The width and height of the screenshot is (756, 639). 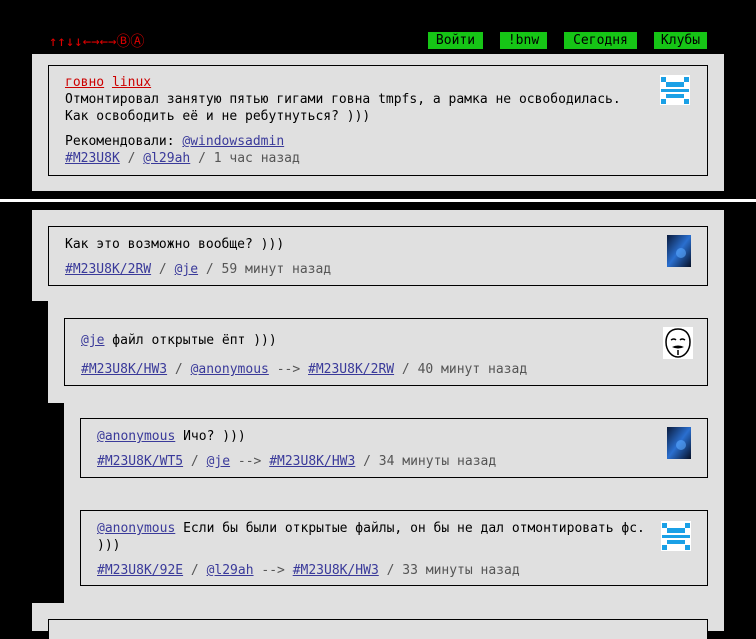 I want to click on comment-author-link: @l29ah, so click(x=230, y=570).